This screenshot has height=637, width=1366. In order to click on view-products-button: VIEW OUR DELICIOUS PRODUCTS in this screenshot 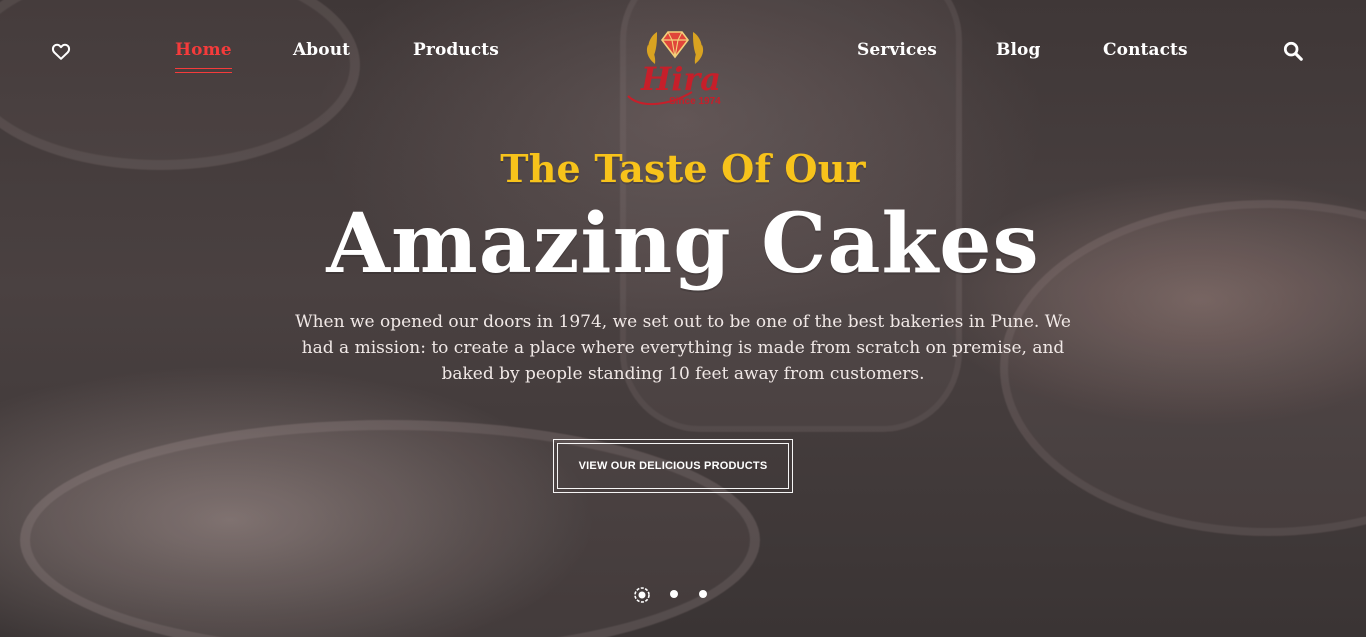, I will do `click(673, 466)`.